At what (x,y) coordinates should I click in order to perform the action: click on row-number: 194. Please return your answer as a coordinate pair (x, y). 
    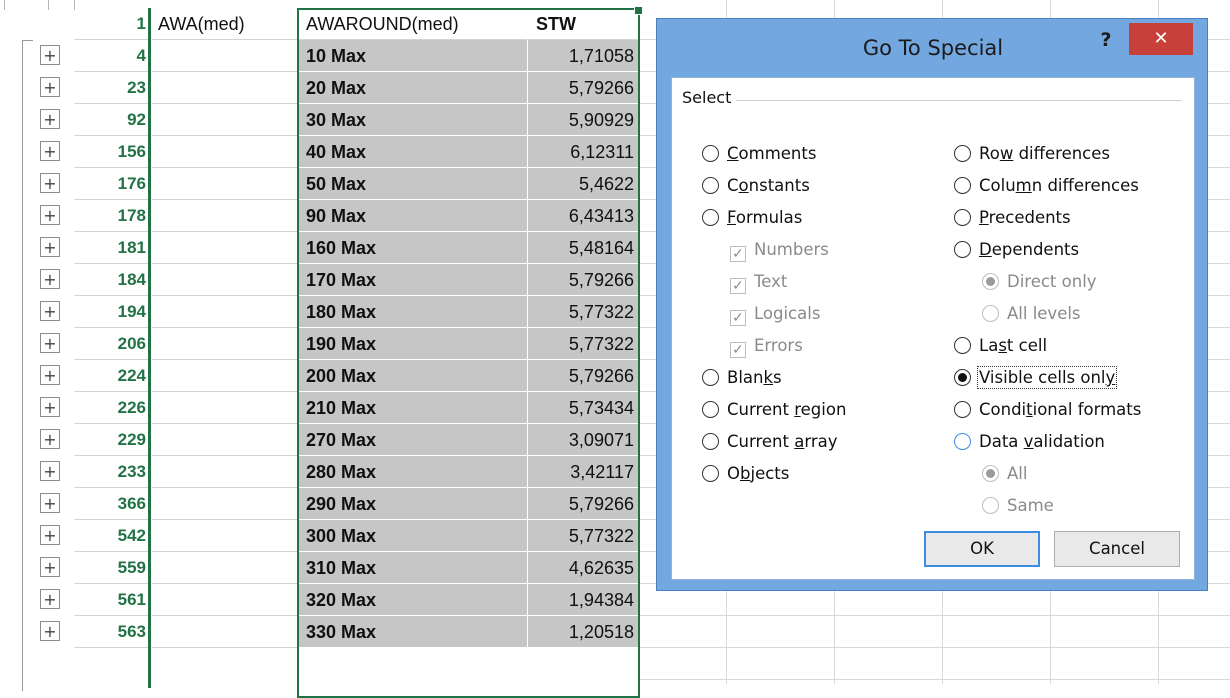
    Looking at the image, I should click on (112, 312).